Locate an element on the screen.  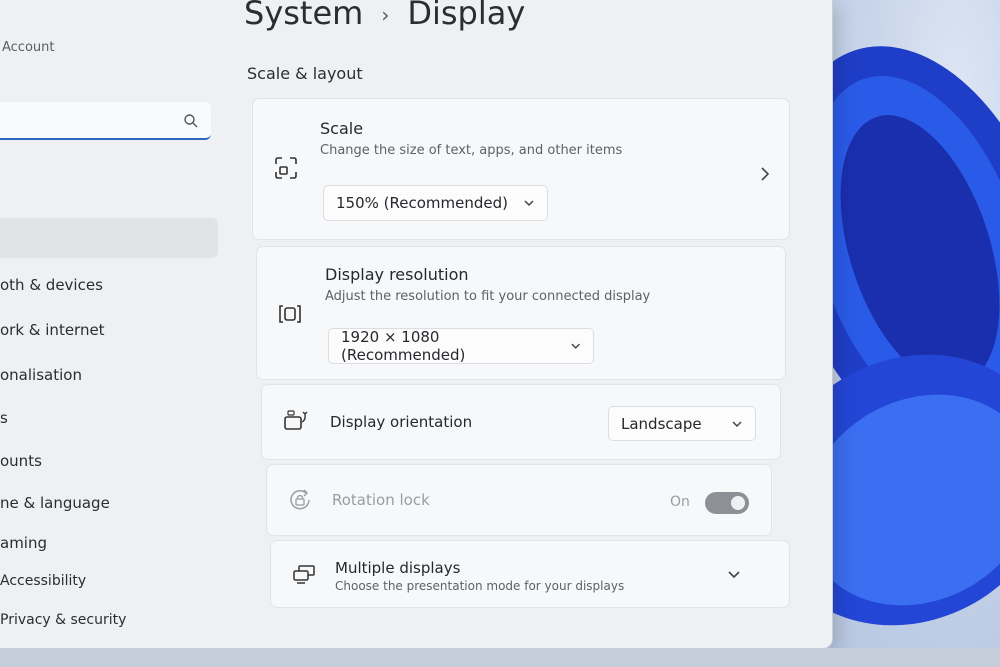
taskbar is located at coordinates (500, 657).